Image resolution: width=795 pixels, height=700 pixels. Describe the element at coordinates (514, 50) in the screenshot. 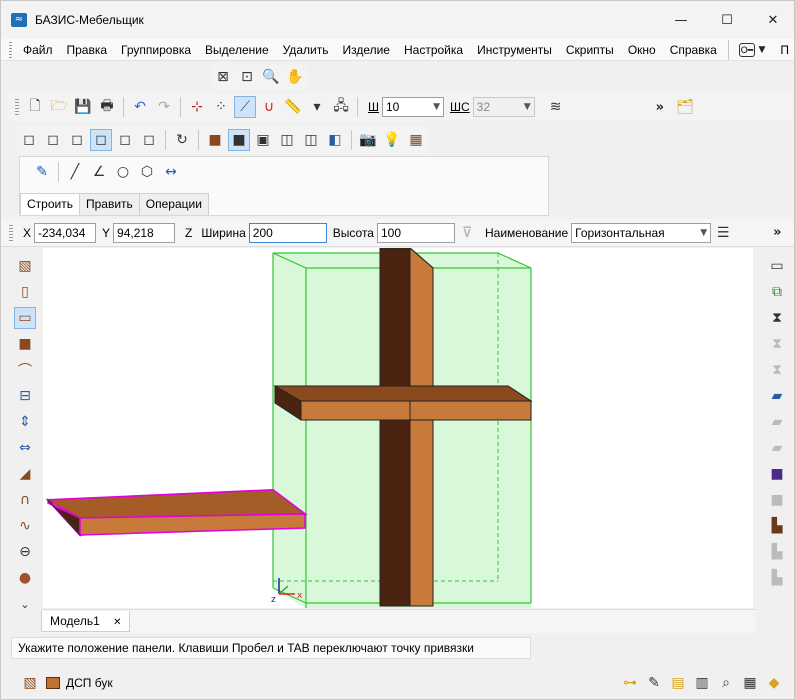

I see `menu-tools: Инструменты` at that location.